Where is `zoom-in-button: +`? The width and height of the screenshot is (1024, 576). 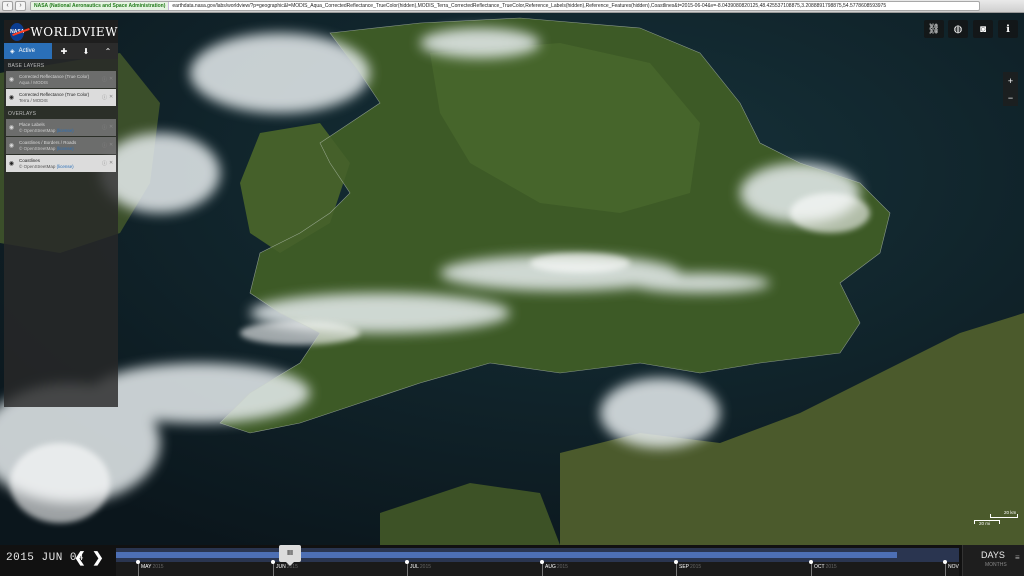
zoom-in-button: + is located at coordinates (1010, 81).